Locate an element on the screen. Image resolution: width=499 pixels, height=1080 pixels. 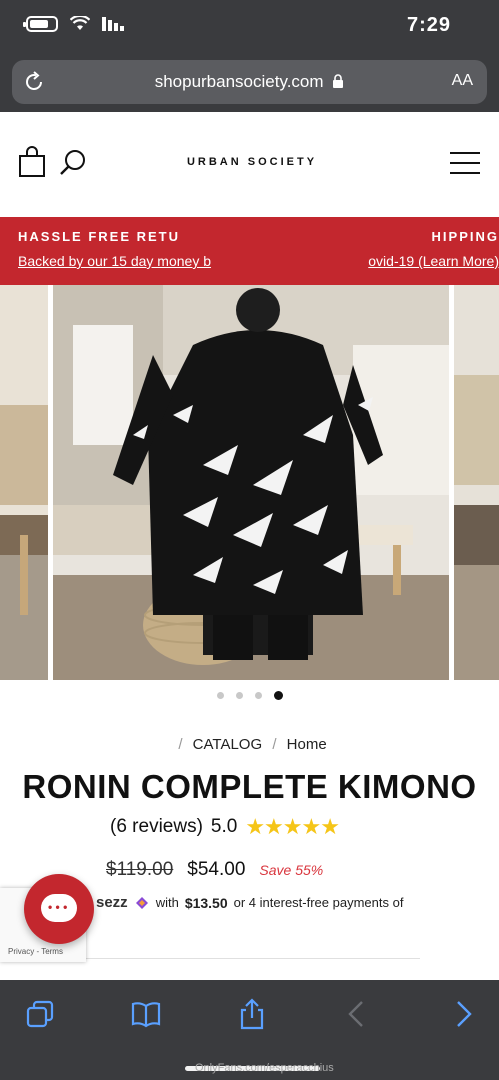
forward-icon is located at coordinates (462, 1014).